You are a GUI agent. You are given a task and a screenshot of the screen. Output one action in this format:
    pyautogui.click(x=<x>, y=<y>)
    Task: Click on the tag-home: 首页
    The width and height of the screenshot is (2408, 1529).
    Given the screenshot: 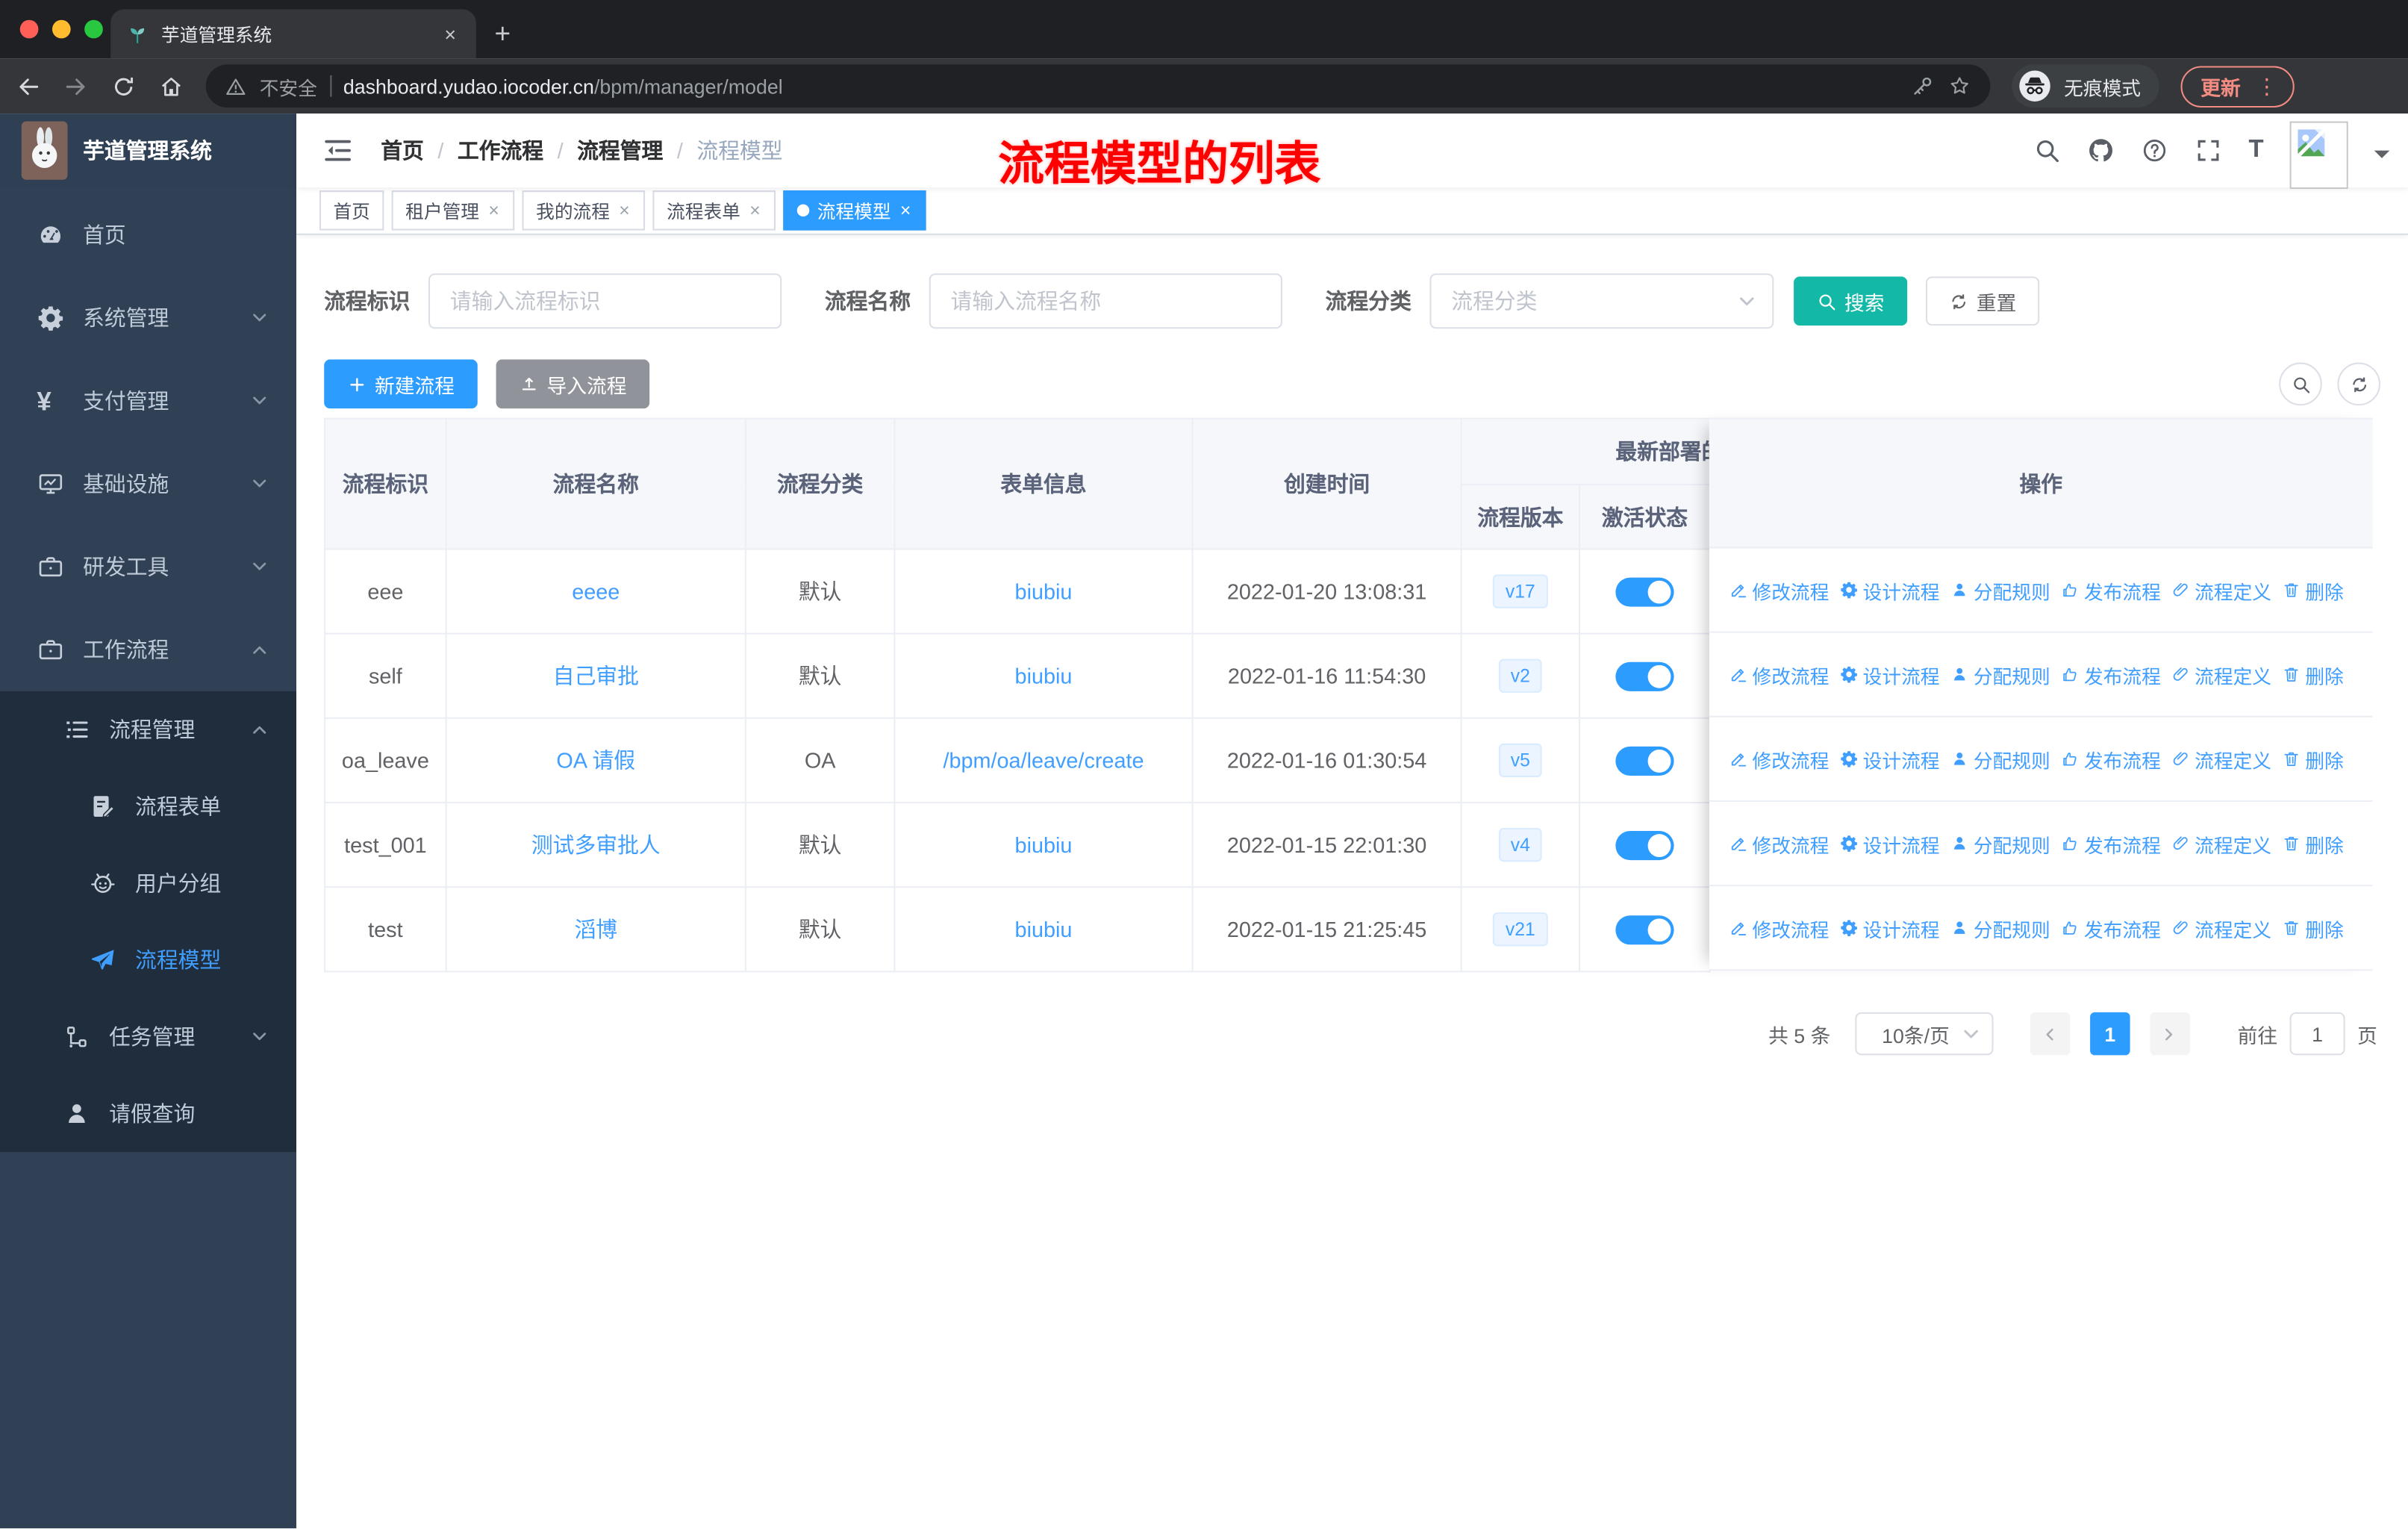 What is the action you would take?
    pyautogui.click(x=351, y=211)
    